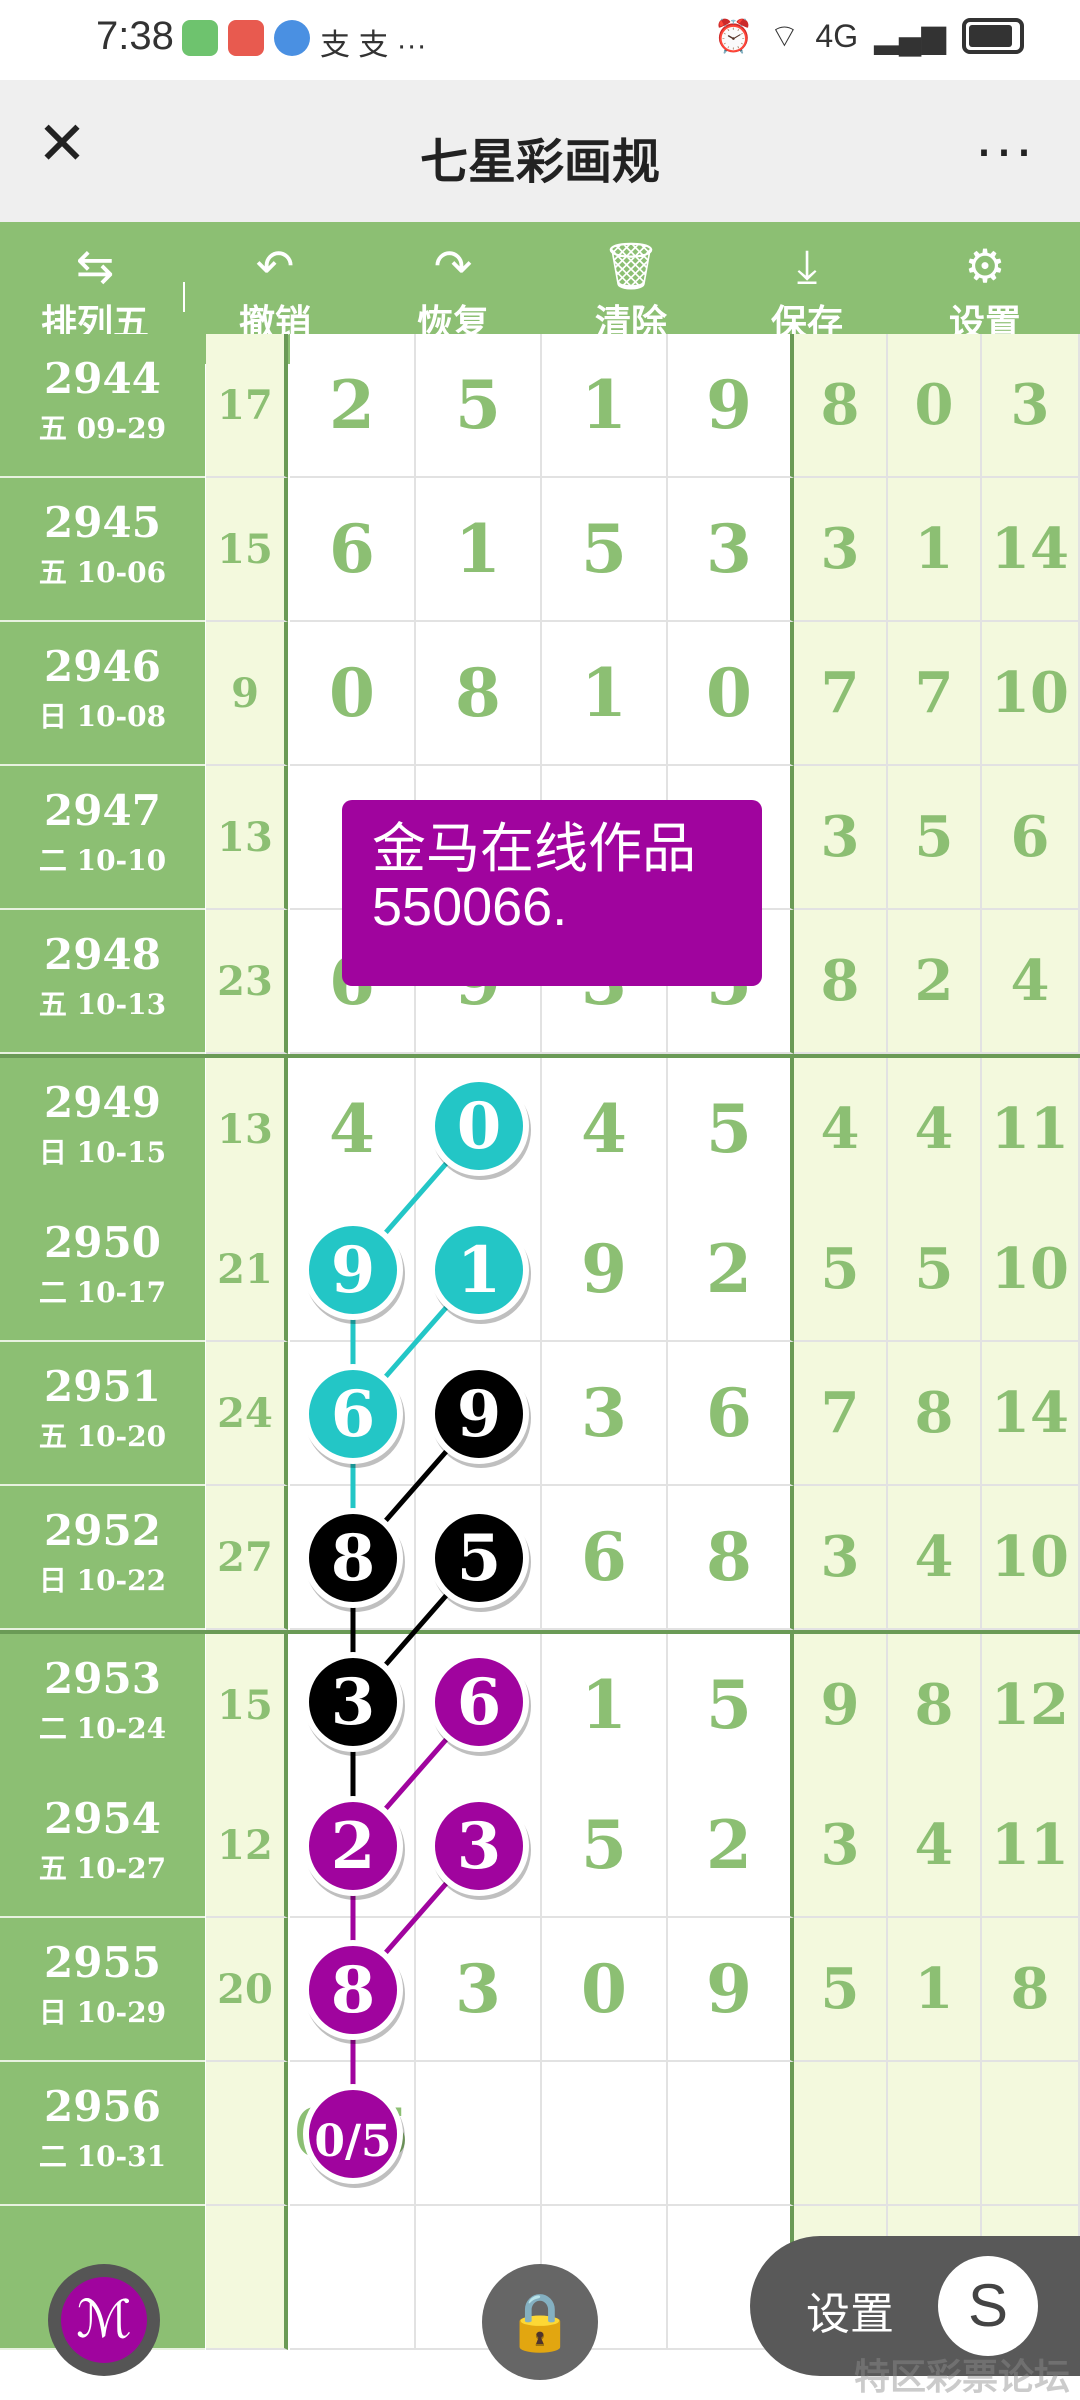 The height and width of the screenshot is (2400, 1080). I want to click on brush-icon: ℳ, so click(104, 2320).